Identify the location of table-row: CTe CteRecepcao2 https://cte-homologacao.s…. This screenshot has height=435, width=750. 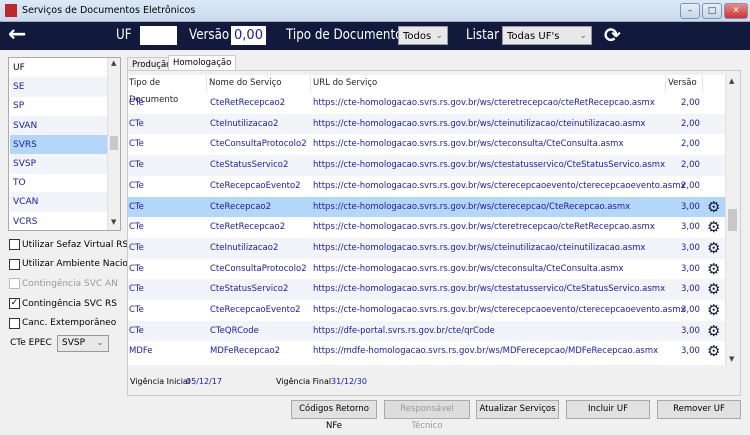
(426, 207).